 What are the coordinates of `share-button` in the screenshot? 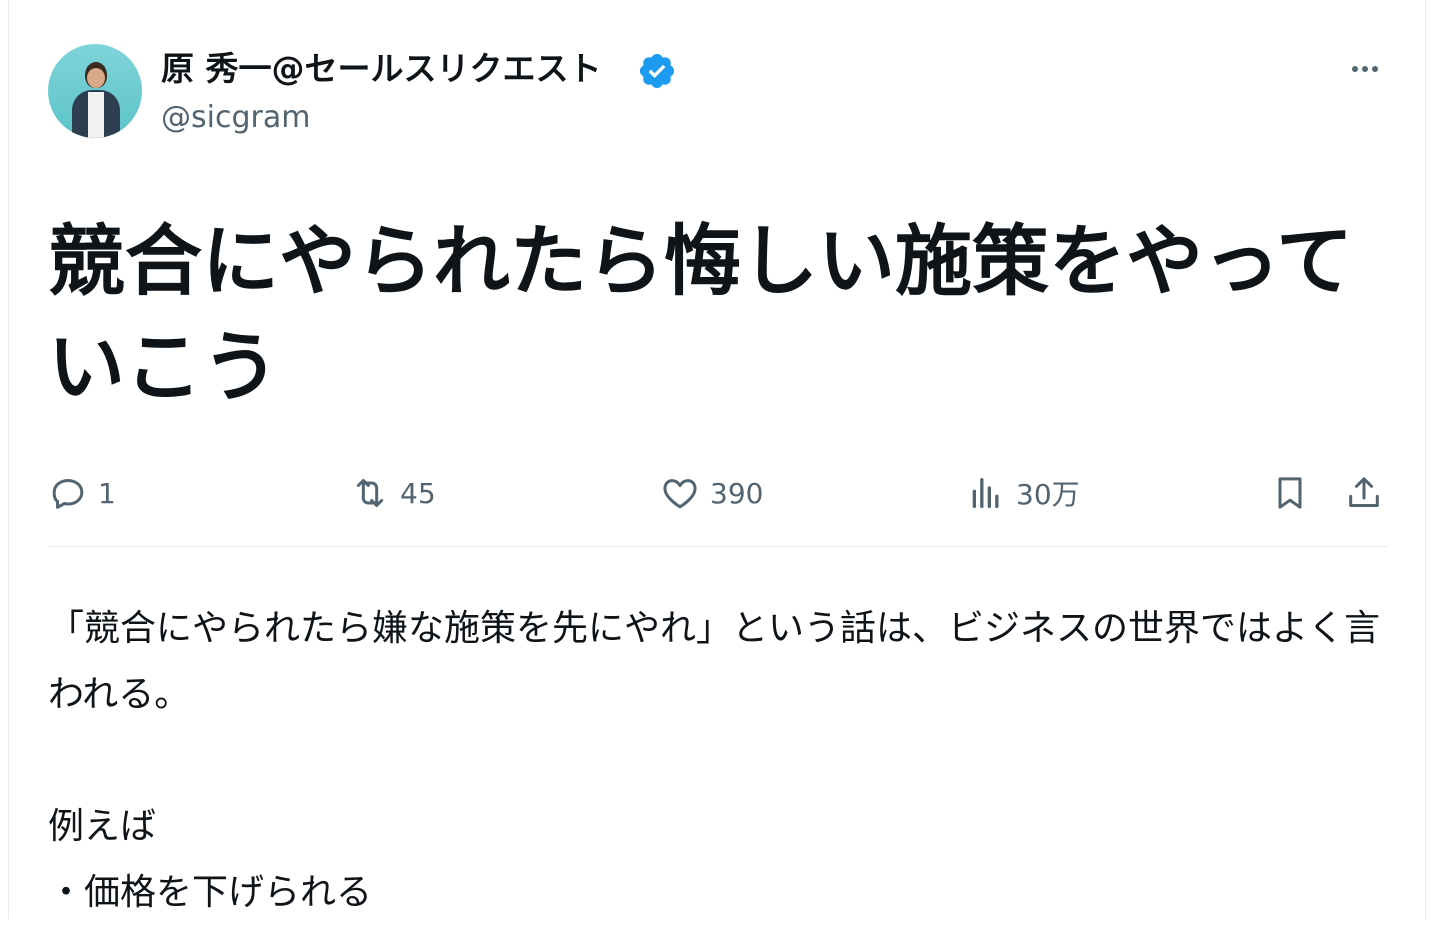 It's located at (1364, 493).